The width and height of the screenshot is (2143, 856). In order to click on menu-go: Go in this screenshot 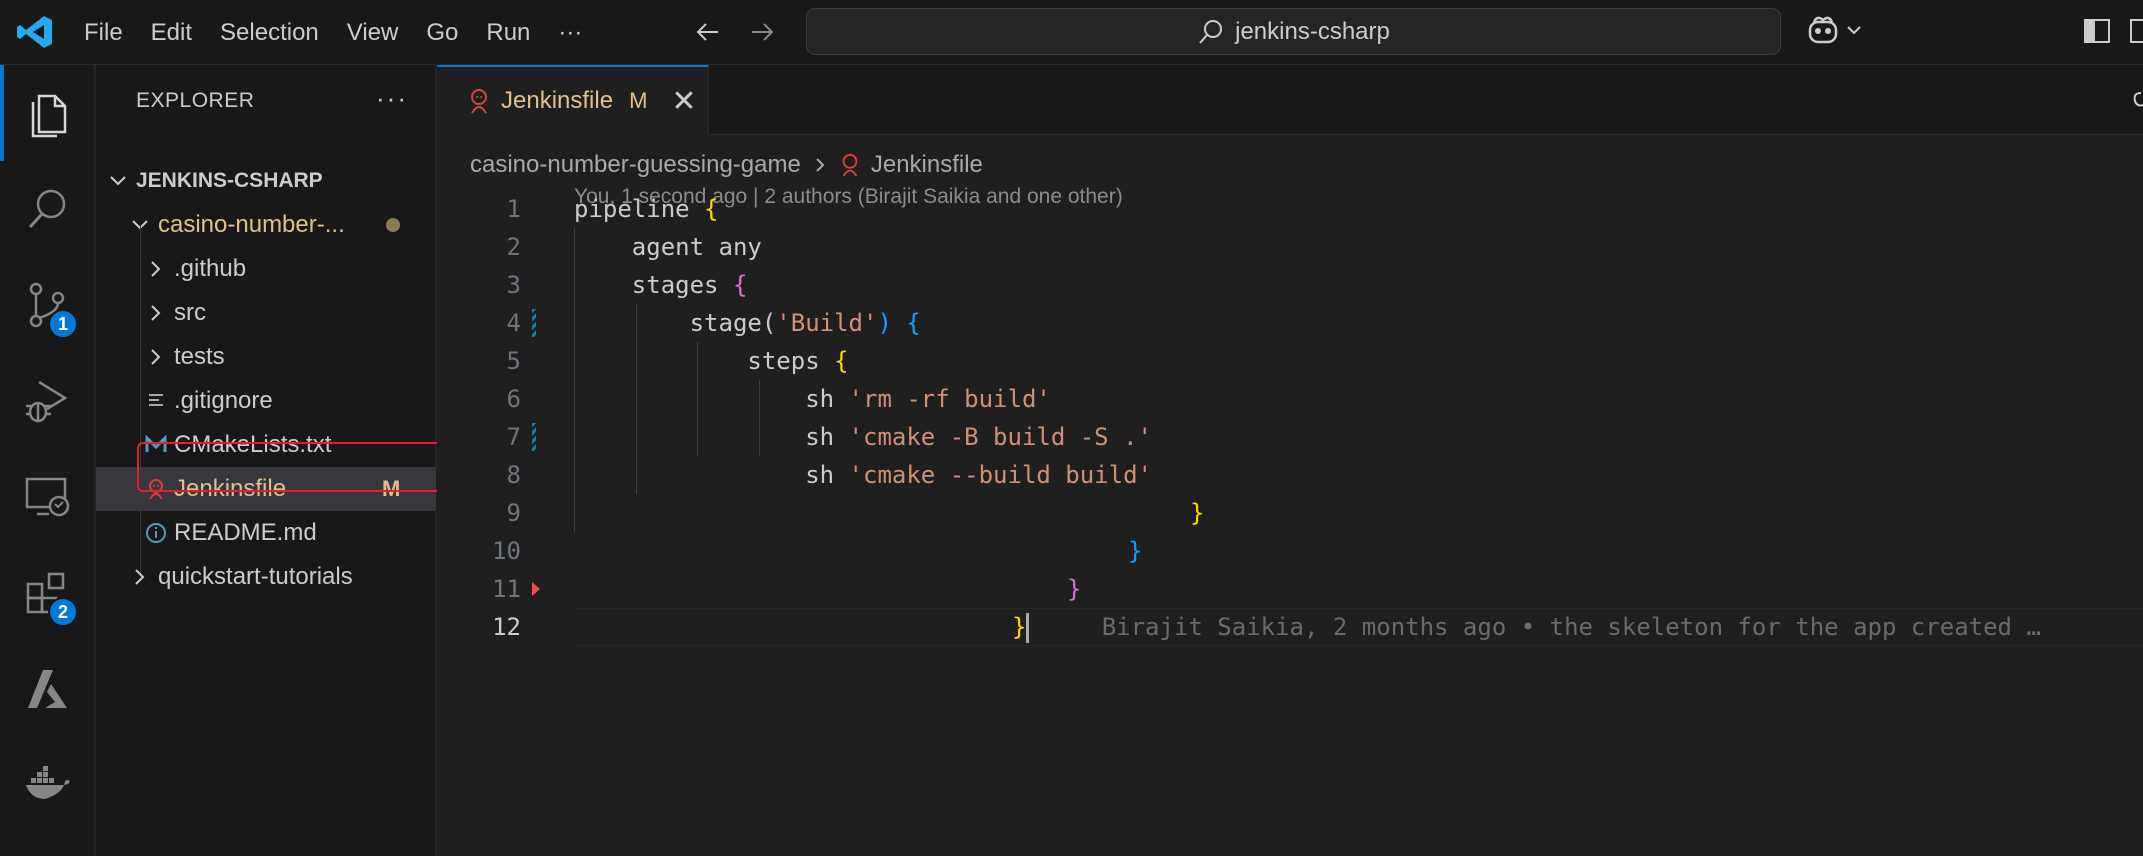, I will do `click(442, 32)`.